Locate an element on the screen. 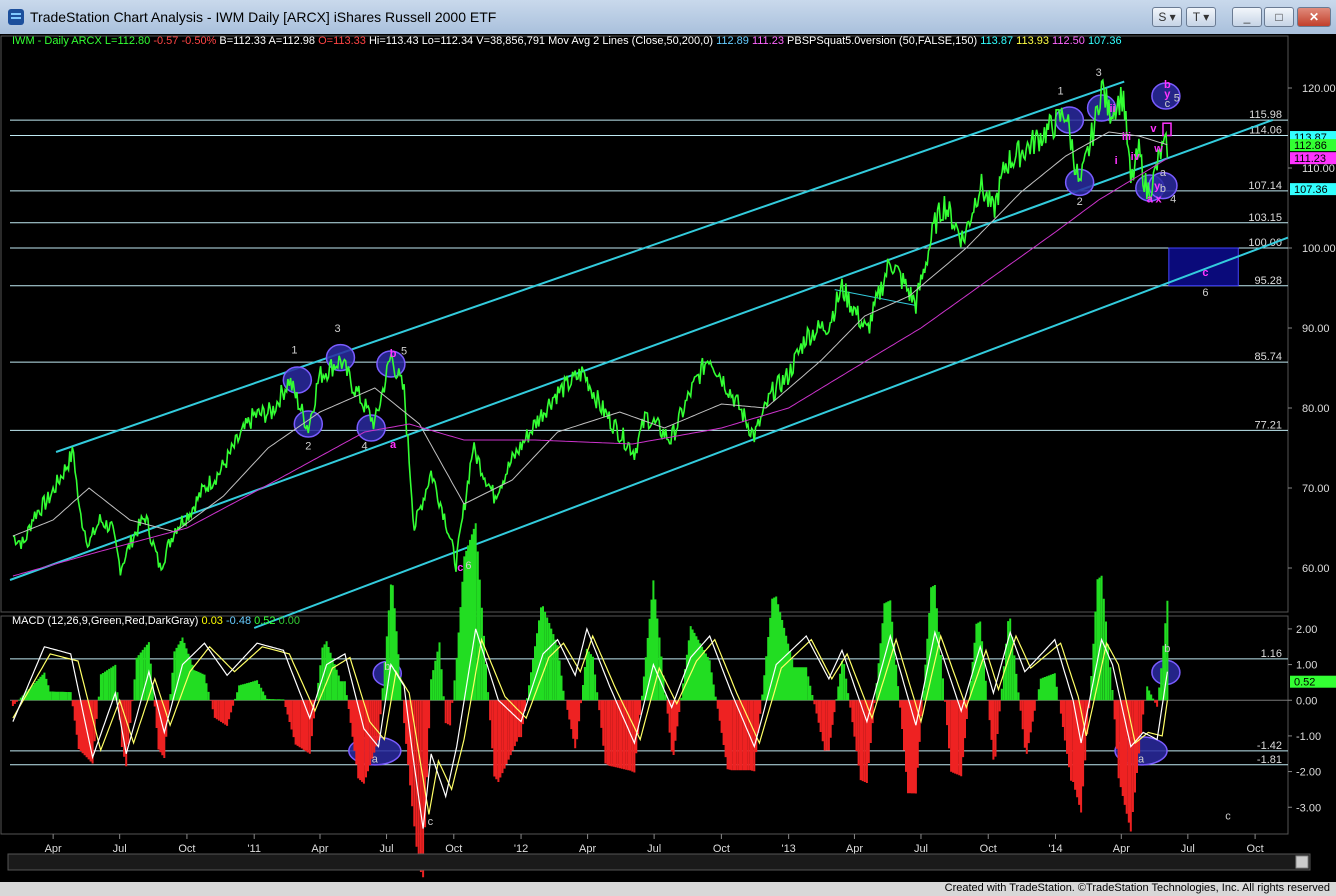  wave-label: iv is located at coordinates (1136, 157).